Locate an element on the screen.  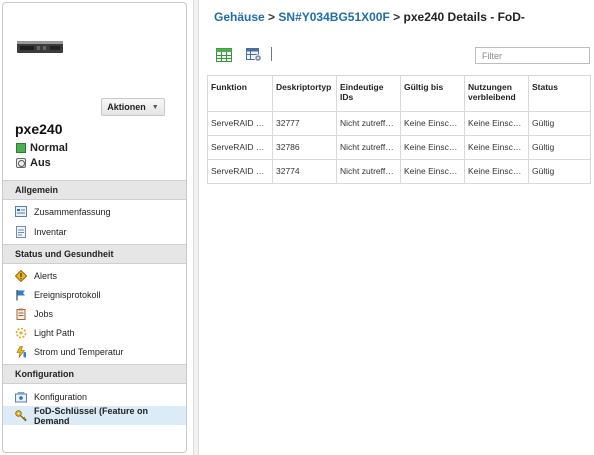
health-status: Normal is located at coordinates (42, 148).